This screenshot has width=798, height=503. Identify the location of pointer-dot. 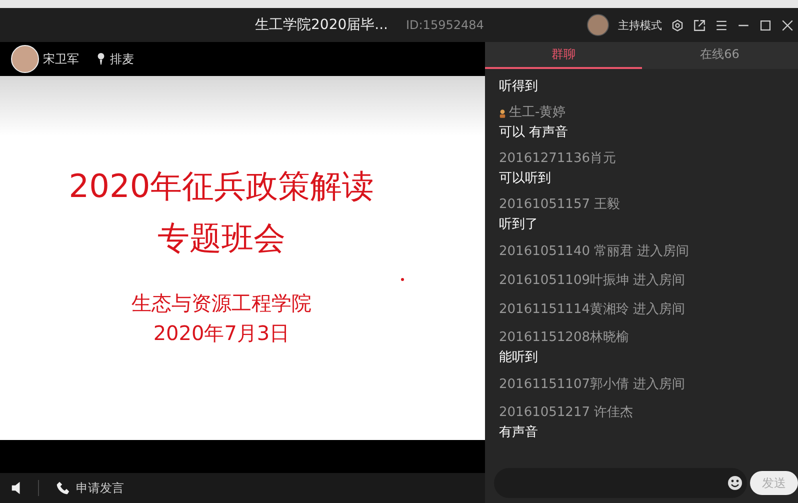
(402, 279).